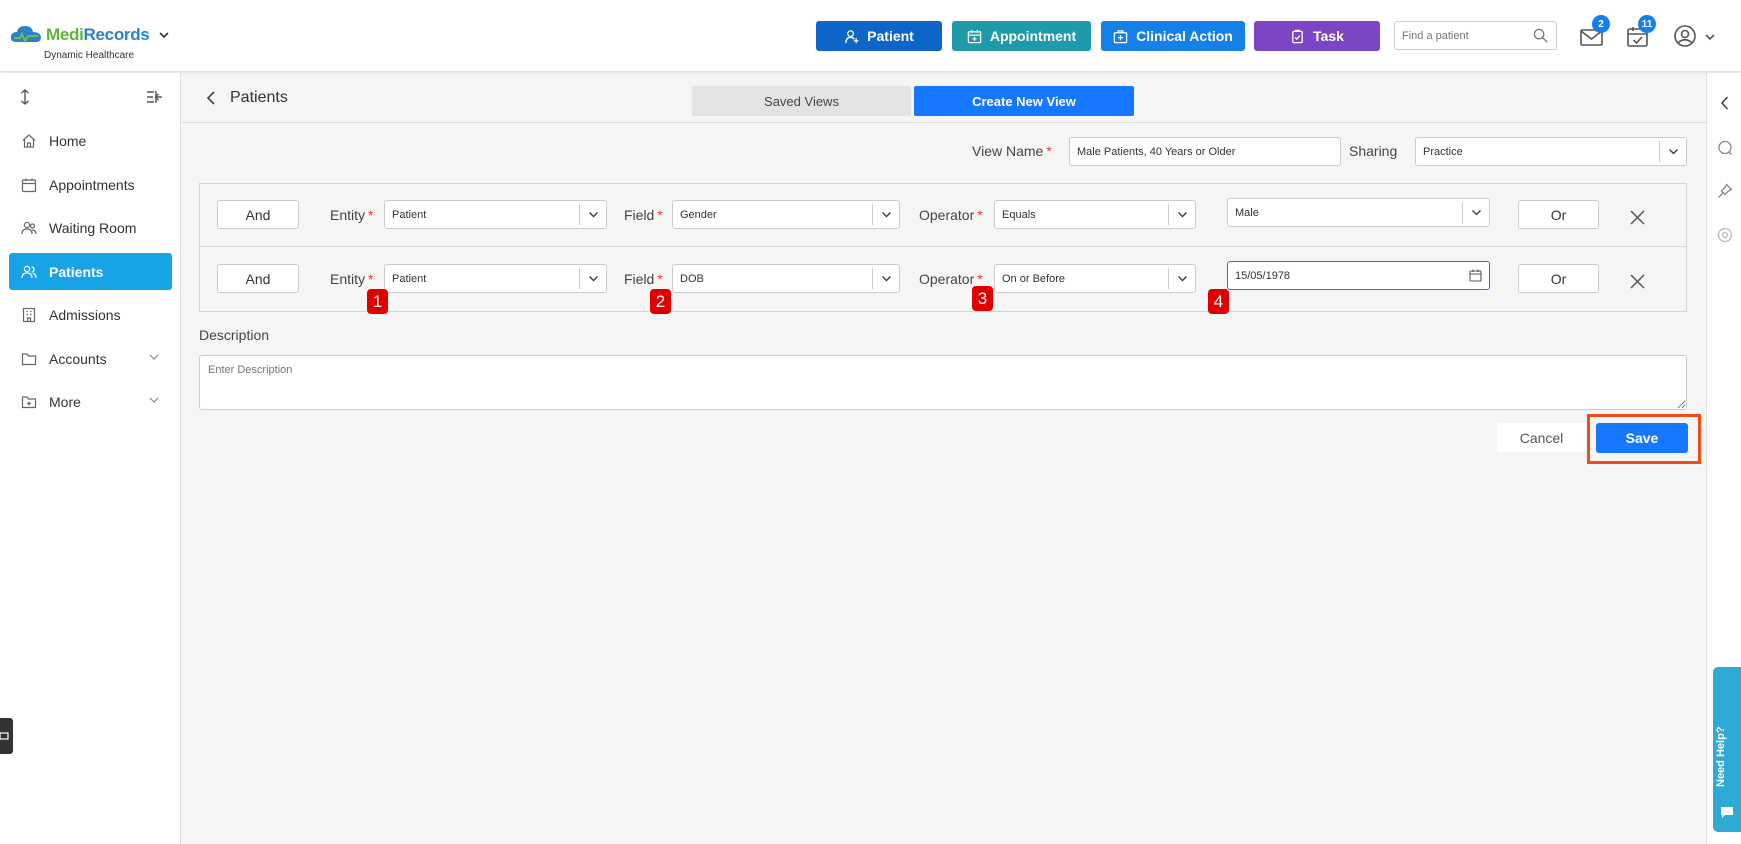  I want to click on operator-select: On or Before, so click(1095, 278).